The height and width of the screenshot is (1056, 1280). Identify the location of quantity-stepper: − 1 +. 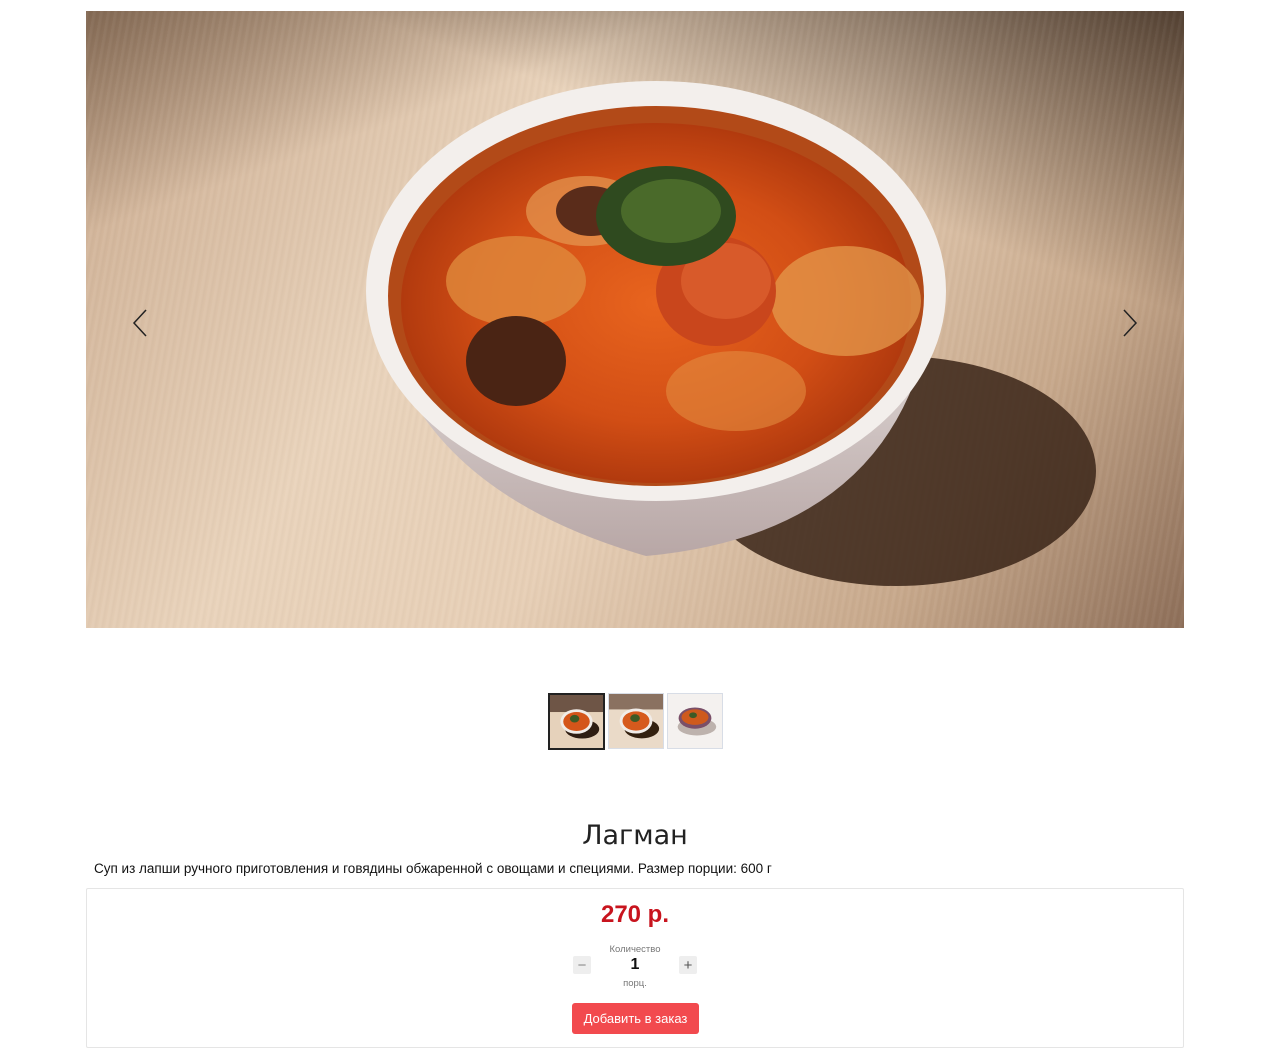
(635, 965).